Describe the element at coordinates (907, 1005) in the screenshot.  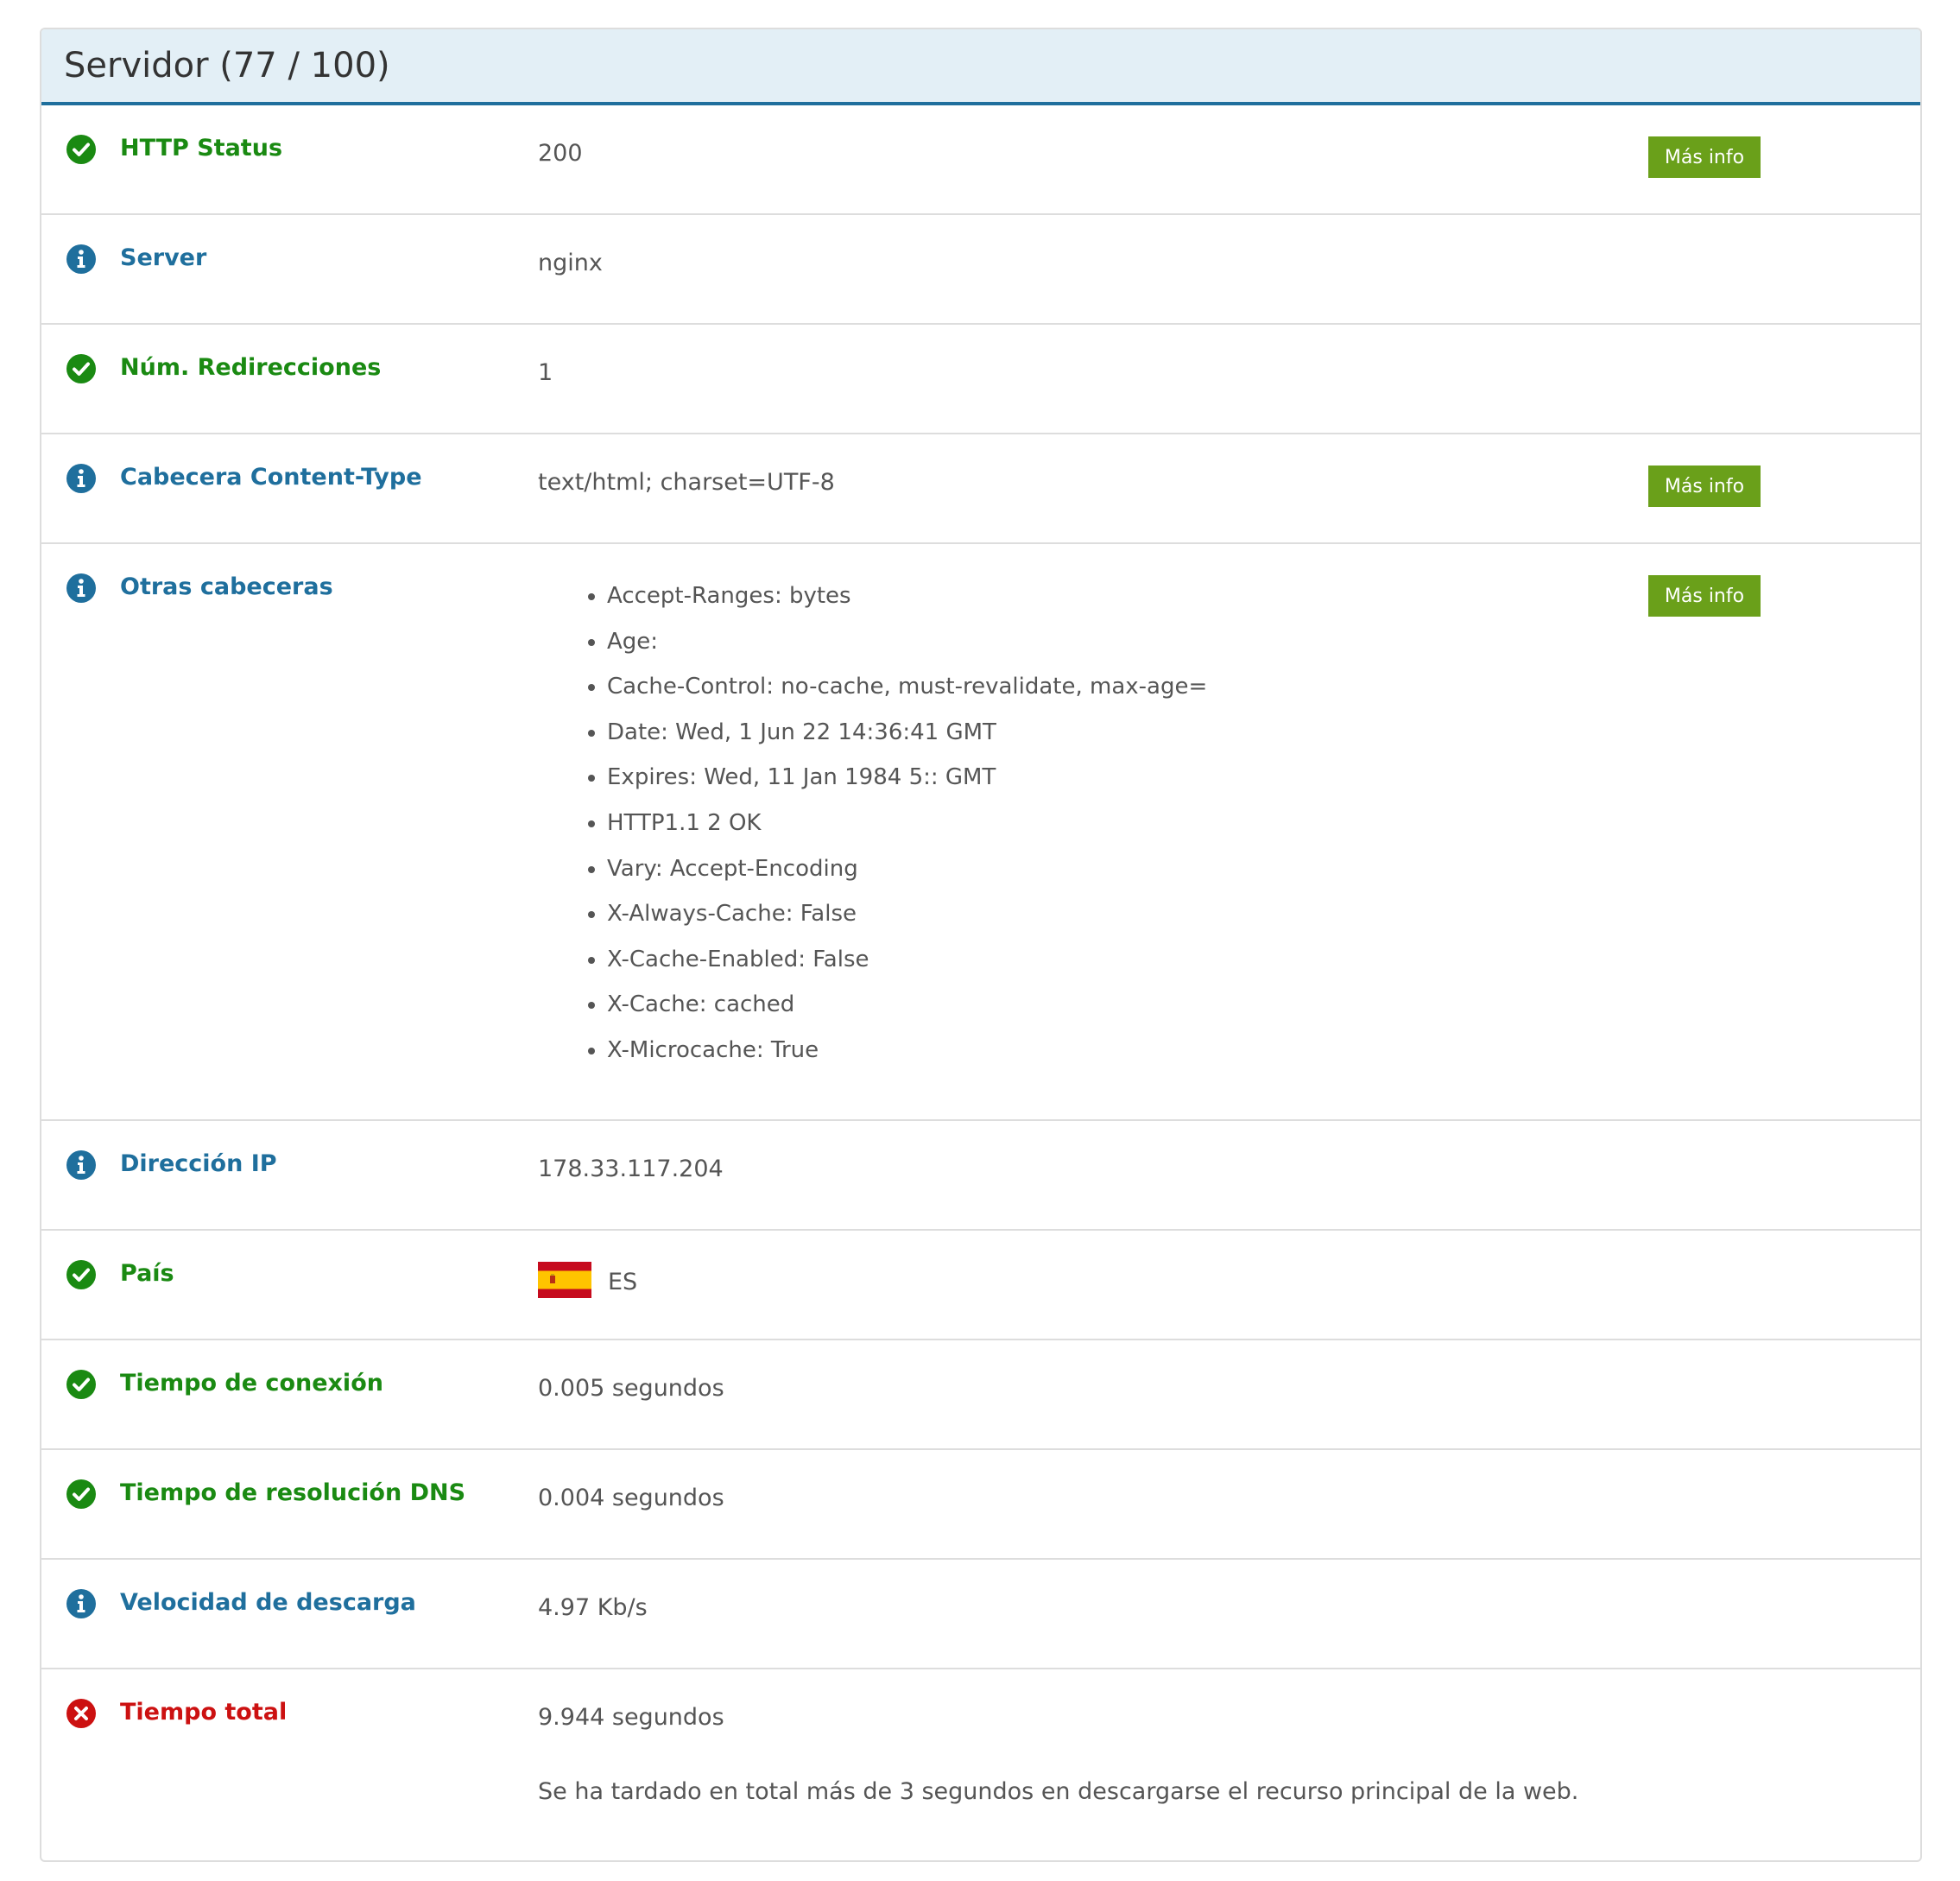
I see `list-item: X-Cache: cached` at that location.